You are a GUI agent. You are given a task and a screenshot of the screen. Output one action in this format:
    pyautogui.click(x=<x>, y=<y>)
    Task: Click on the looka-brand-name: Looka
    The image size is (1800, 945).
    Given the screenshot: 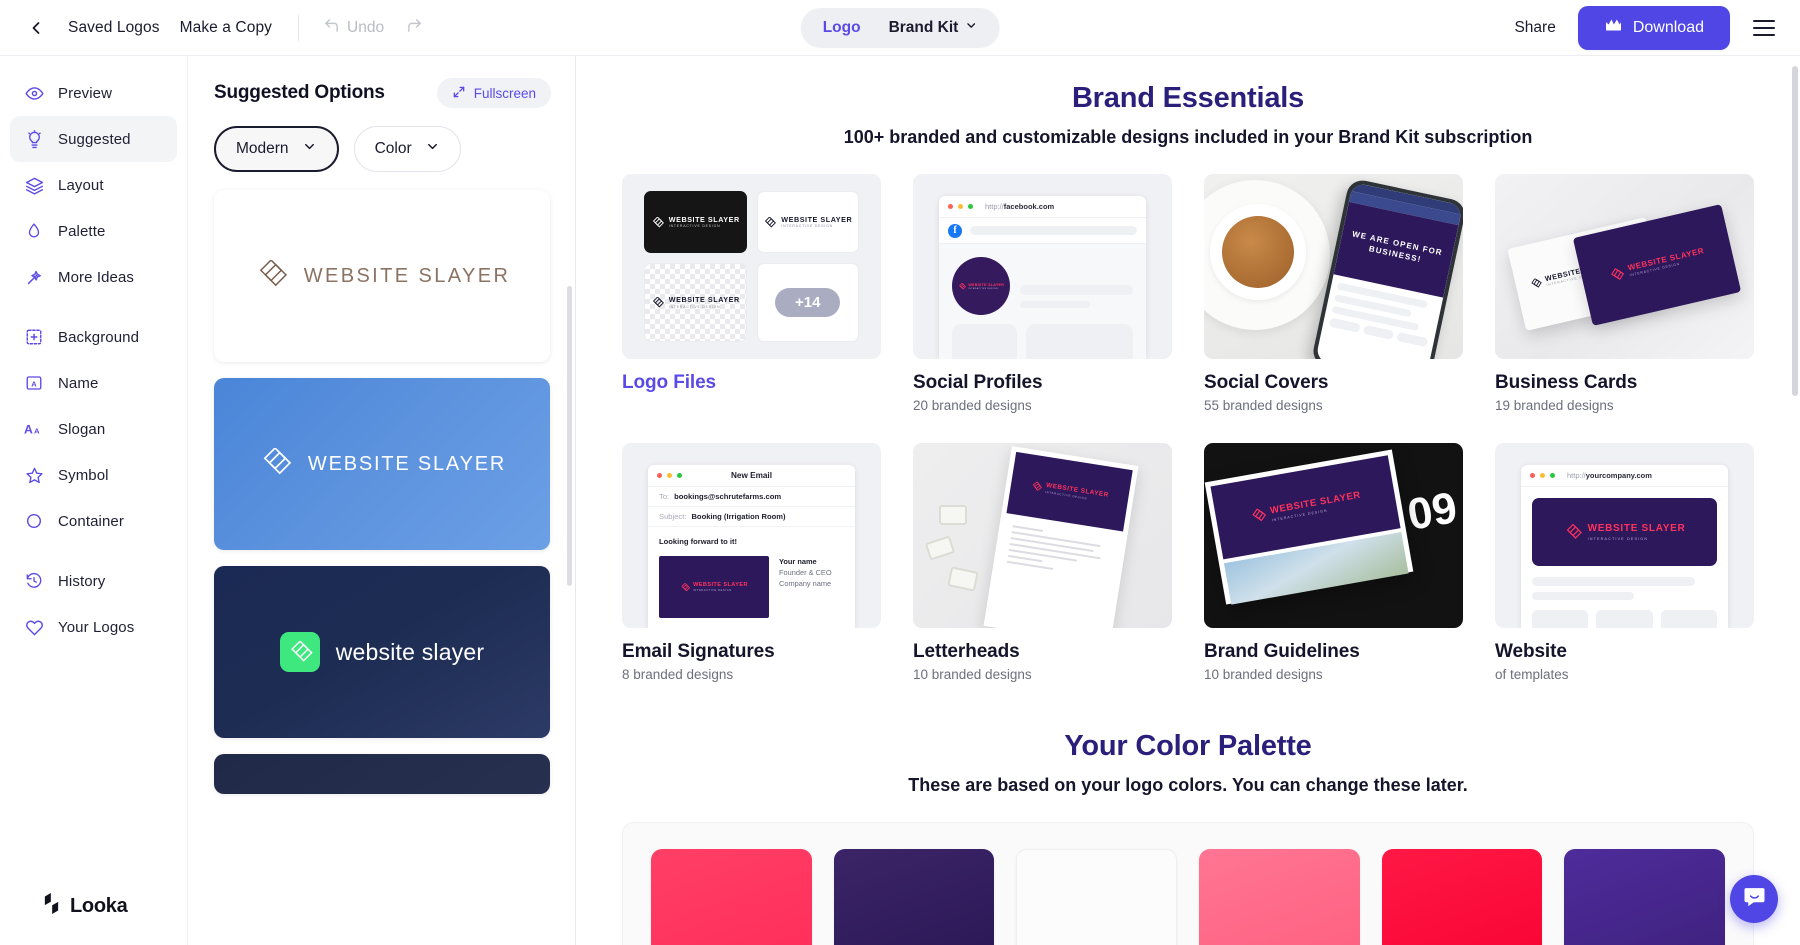 What is the action you would take?
    pyautogui.click(x=99, y=905)
    